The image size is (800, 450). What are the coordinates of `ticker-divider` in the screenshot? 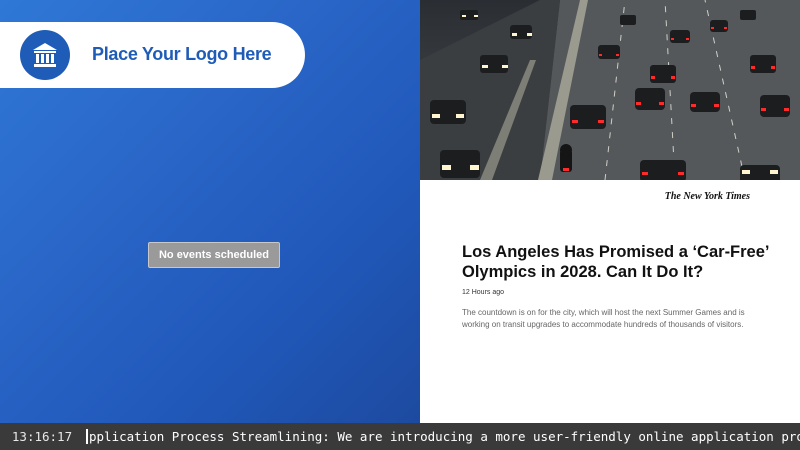 It's located at (87, 436).